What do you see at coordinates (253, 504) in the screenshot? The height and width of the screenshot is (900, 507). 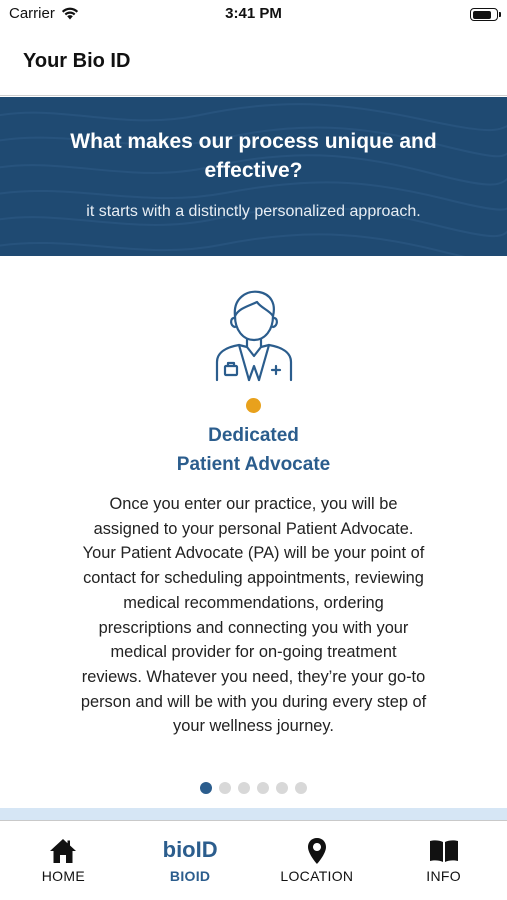 I see `card-body-line: Once you enter our practice, you will be` at bounding box center [253, 504].